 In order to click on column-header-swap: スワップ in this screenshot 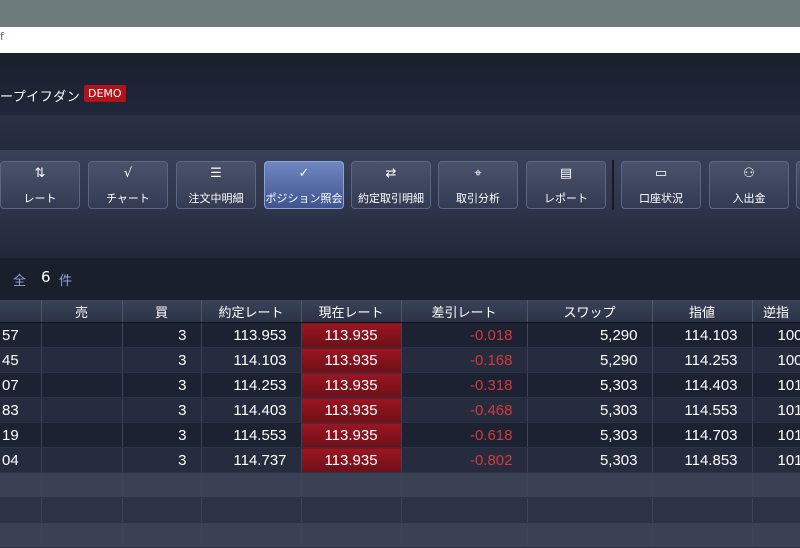, I will do `click(590, 311)`.